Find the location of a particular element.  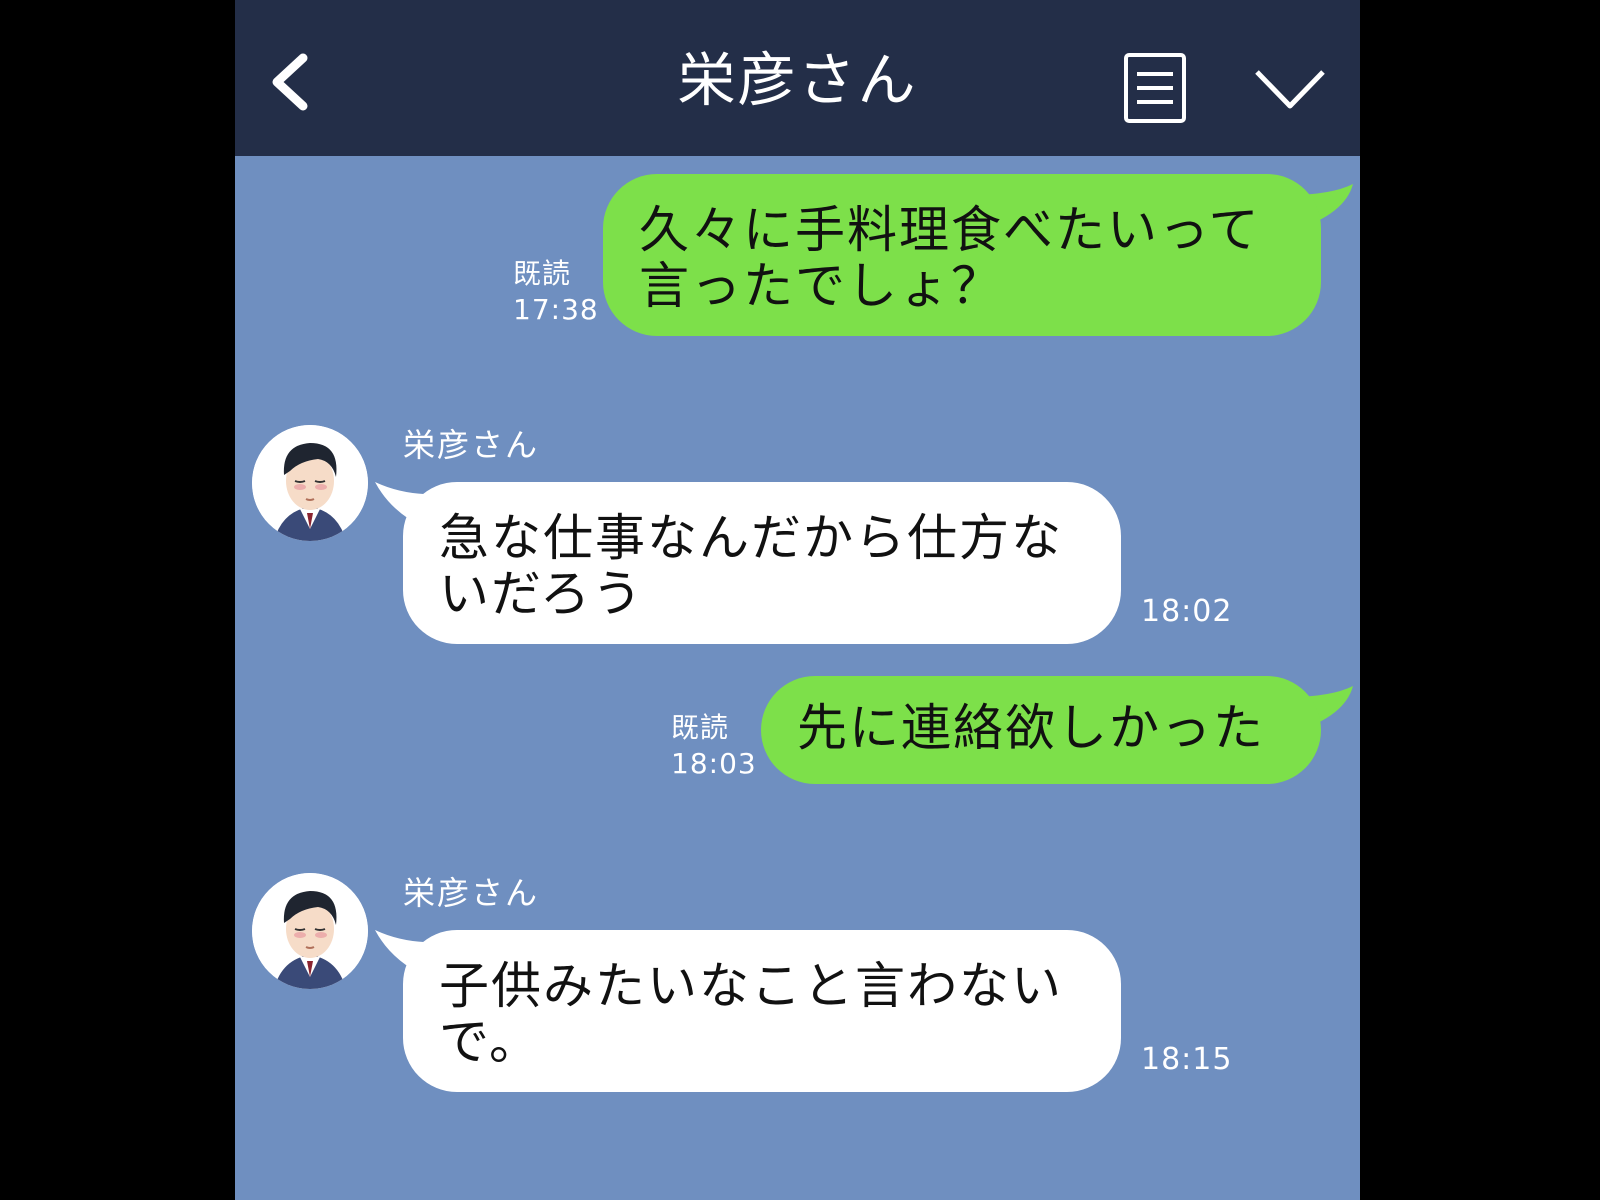

message-time: 18:03 is located at coordinates (714, 763).